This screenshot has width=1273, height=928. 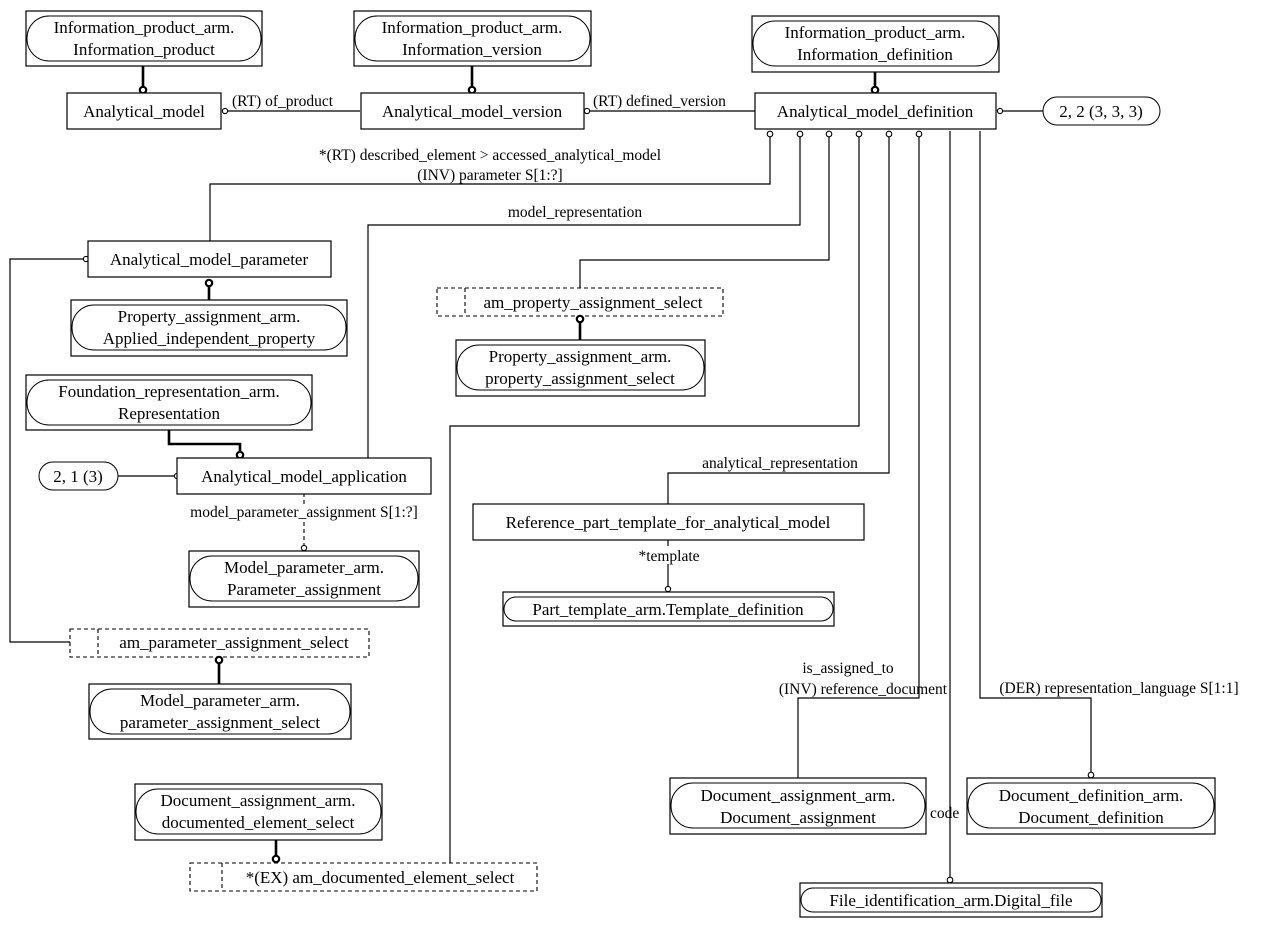 What do you see at coordinates (144, 49) in the screenshot?
I see `svg-text: Information_product` at bounding box center [144, 49].